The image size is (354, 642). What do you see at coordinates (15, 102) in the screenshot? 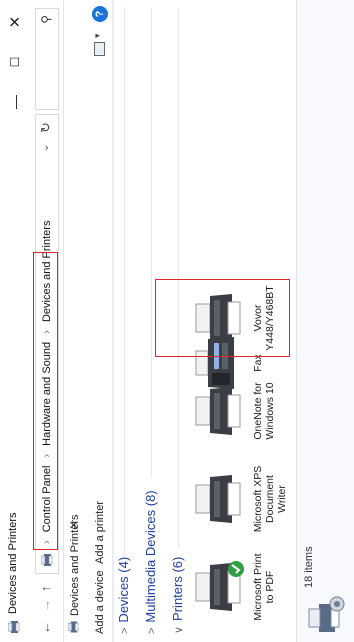
I see `minimize-button: —` at bounding box center [15, 102].